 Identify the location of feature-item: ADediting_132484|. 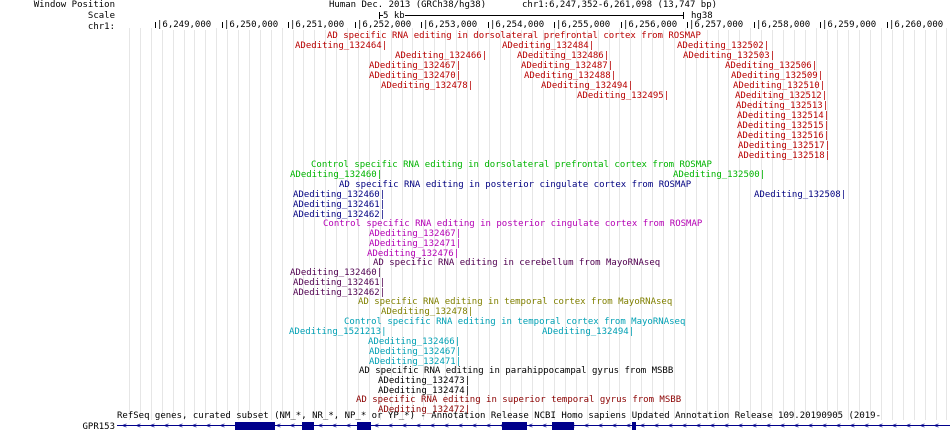
(548, 46).